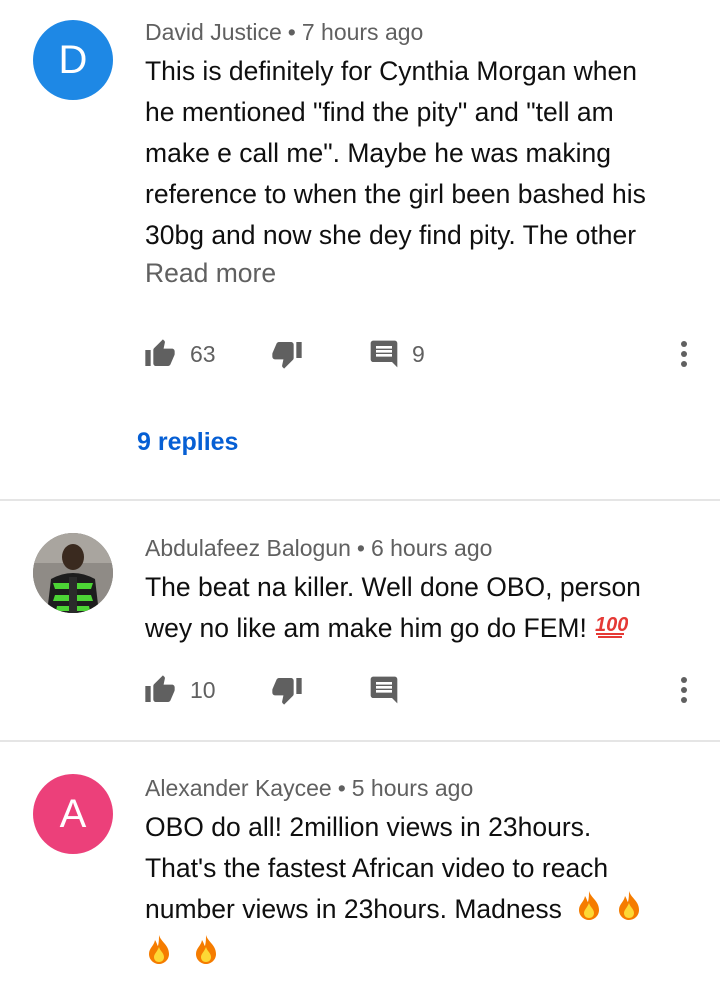  I want to click on avatar: A, so click(73, 814).